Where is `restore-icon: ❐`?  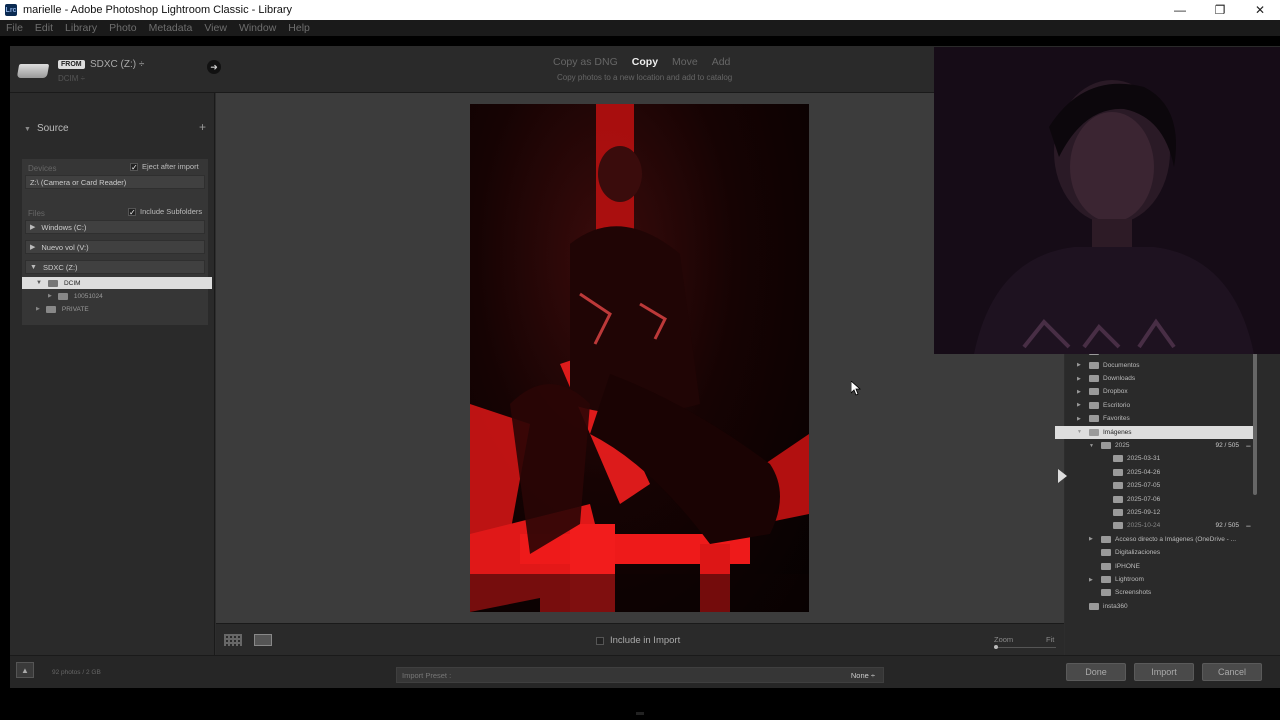
restore-icon: ❐ is located at coordinates (1220, 10).